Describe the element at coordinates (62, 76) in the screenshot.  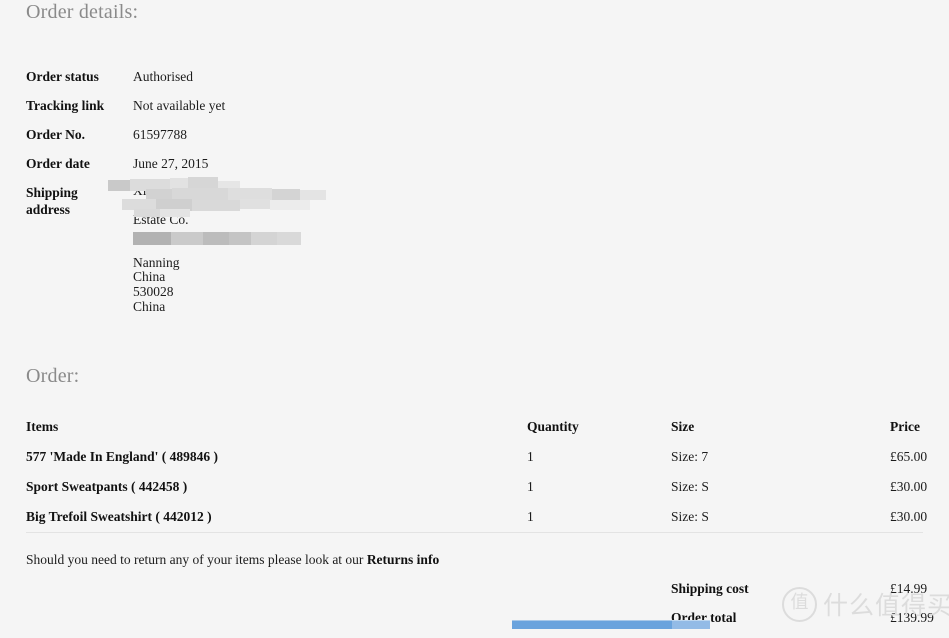
I see `detail-label: Order status` at that location.